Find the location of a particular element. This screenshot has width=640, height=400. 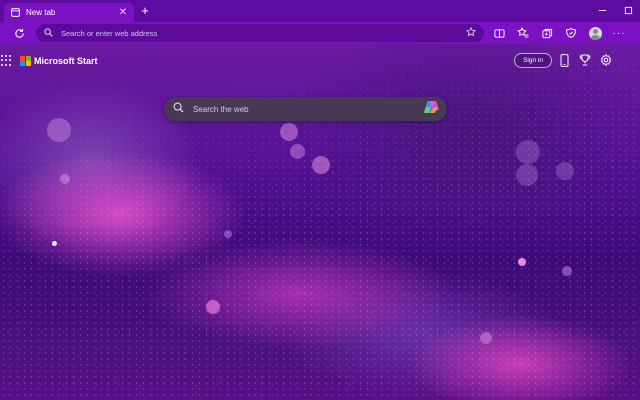

split-screen-icon is located at coordinates (499, 33).